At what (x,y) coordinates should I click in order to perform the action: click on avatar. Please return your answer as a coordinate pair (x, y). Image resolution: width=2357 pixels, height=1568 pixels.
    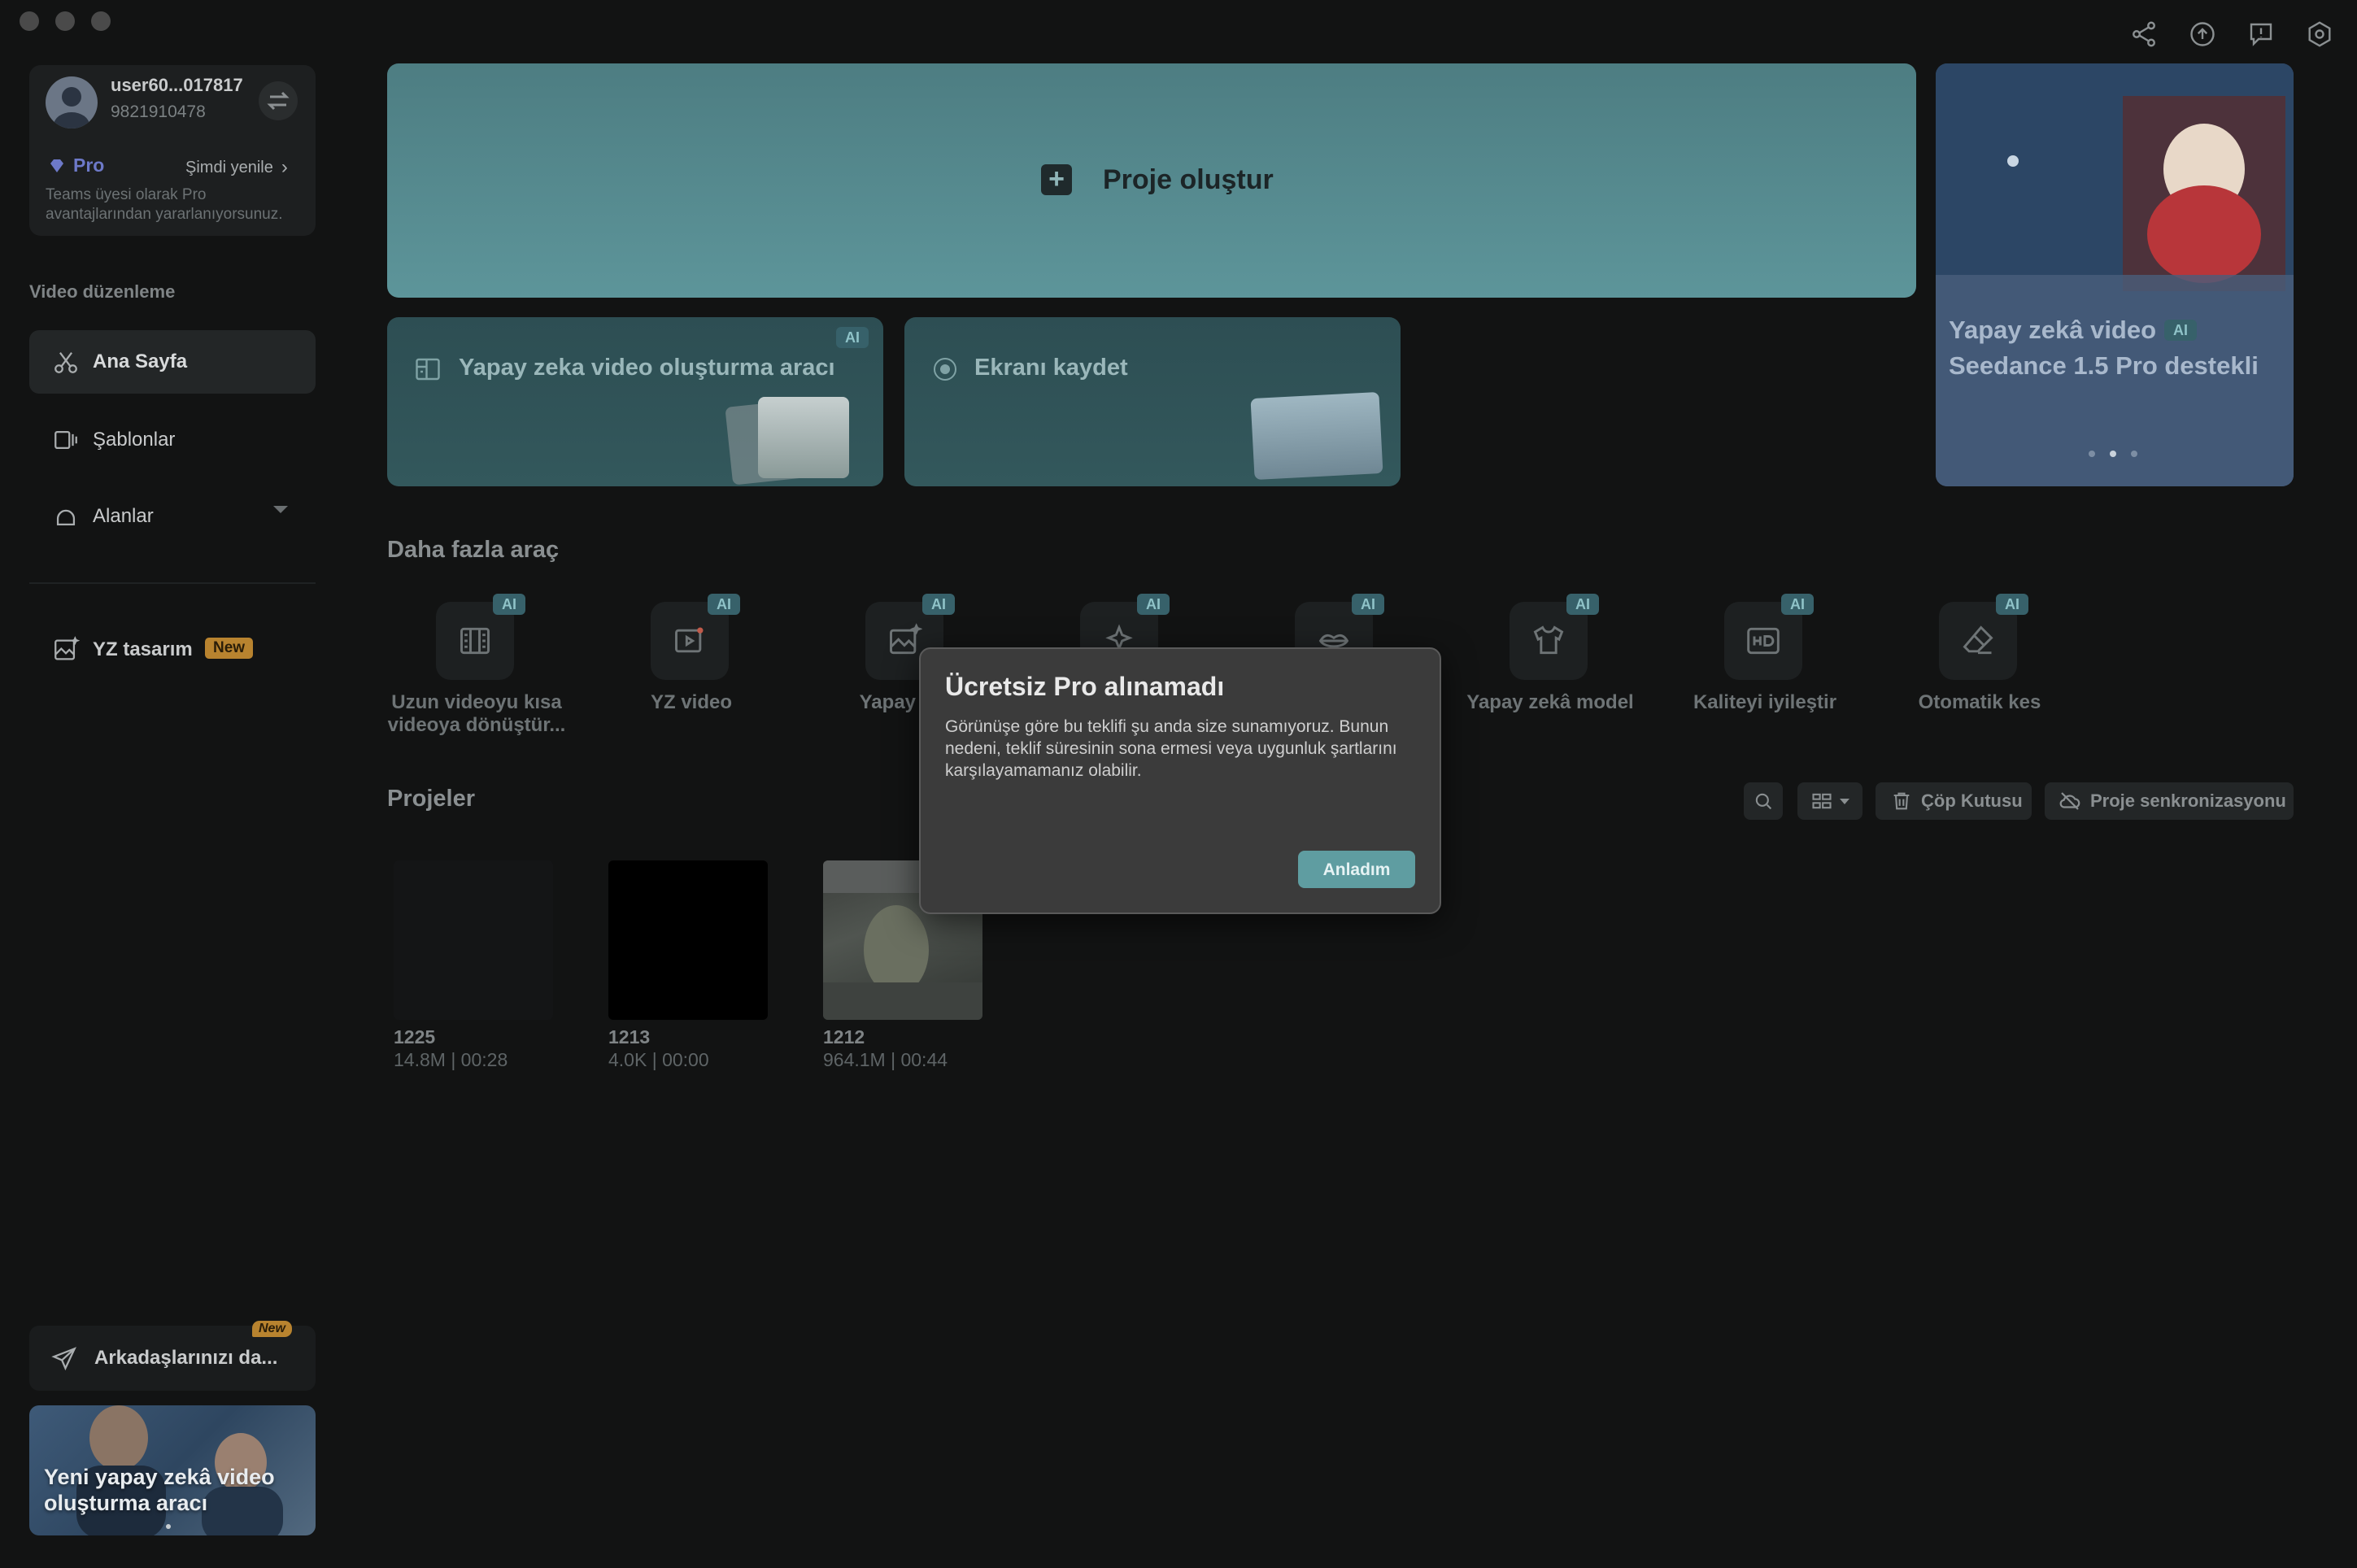
    Looking at the image, I should click on (72, 102).